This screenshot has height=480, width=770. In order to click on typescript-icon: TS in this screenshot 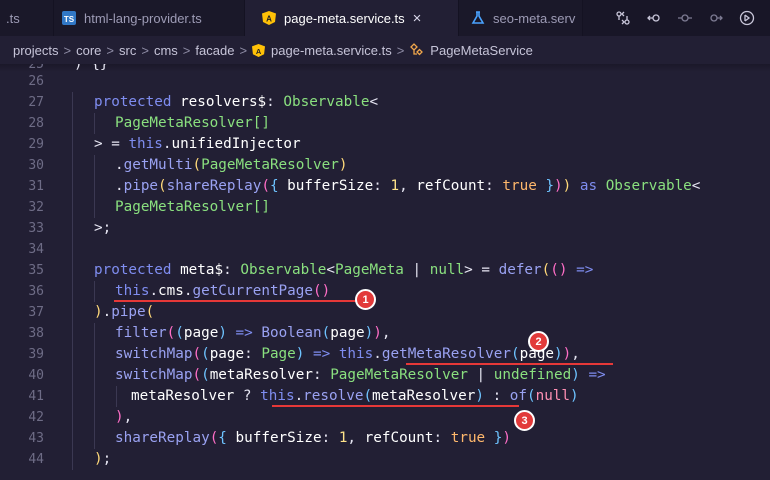, I will do `click(69, 18)`.